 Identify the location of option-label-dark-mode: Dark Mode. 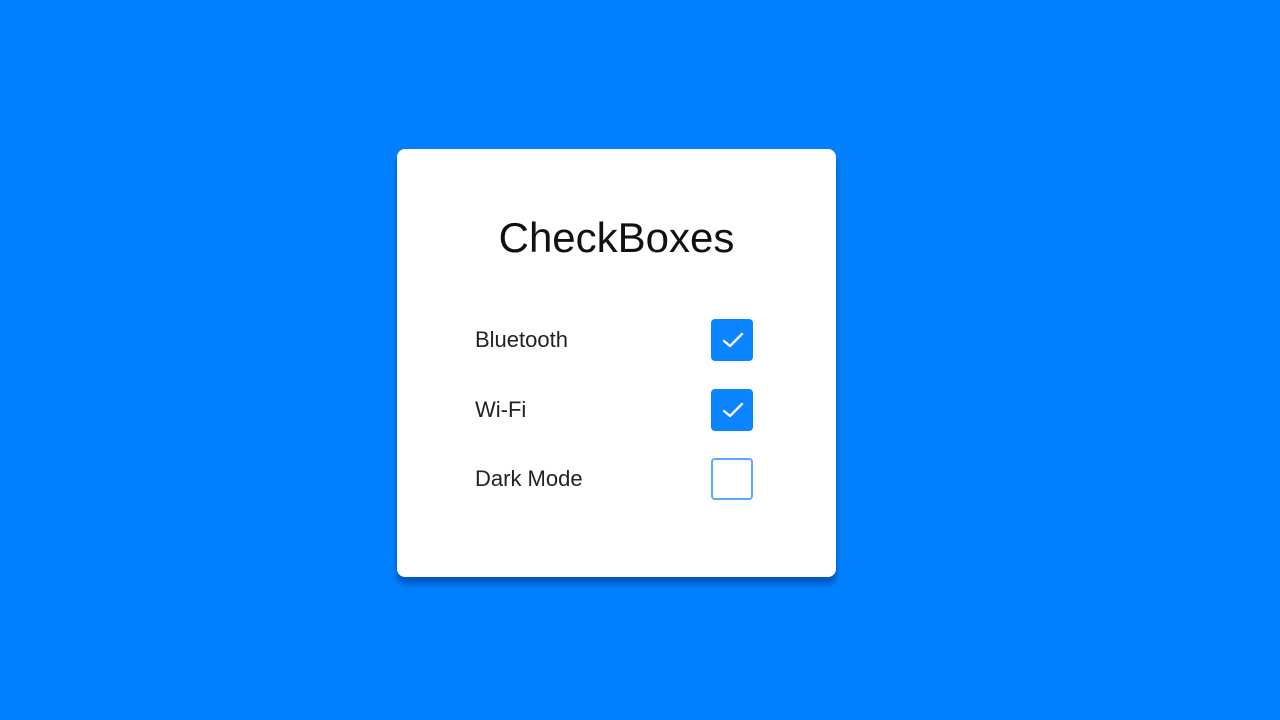
(529, 478).